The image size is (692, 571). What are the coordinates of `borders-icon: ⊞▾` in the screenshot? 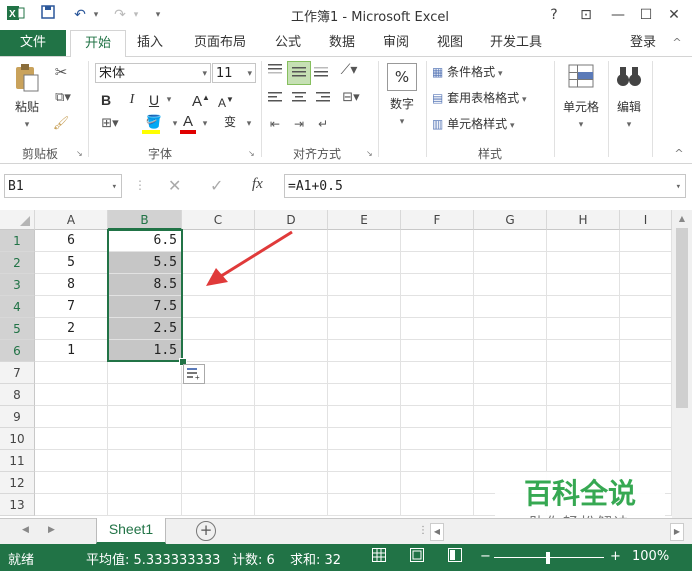 It's located at (110, 124).